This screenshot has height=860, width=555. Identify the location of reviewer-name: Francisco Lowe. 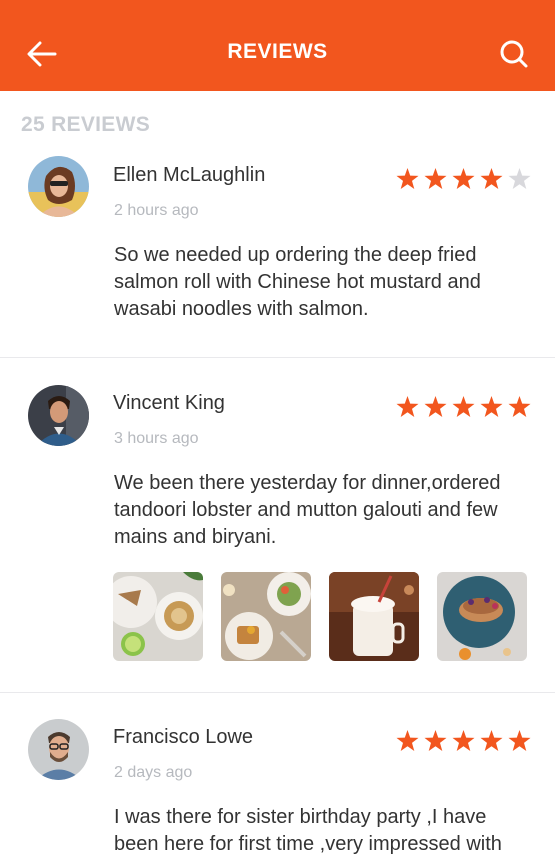
(183, 737).